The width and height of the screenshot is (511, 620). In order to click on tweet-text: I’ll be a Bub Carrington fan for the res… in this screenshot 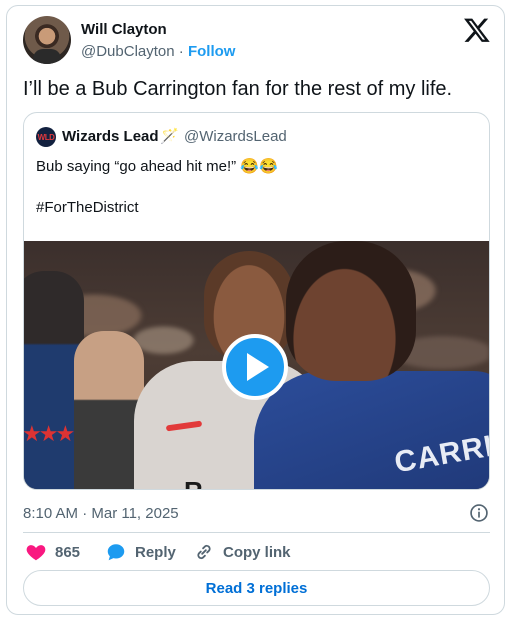, I will do `click(238, 89)`.